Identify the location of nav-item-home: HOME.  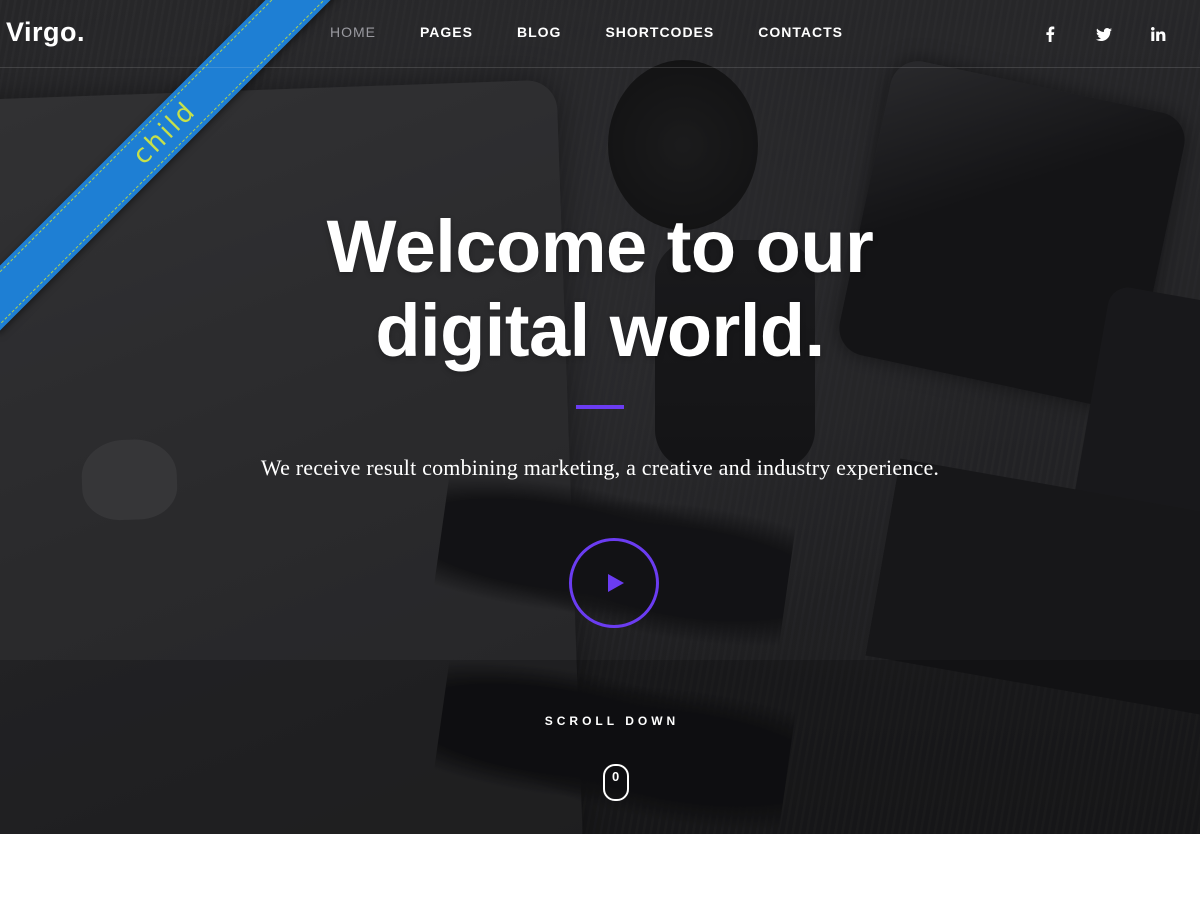
(353, 32).